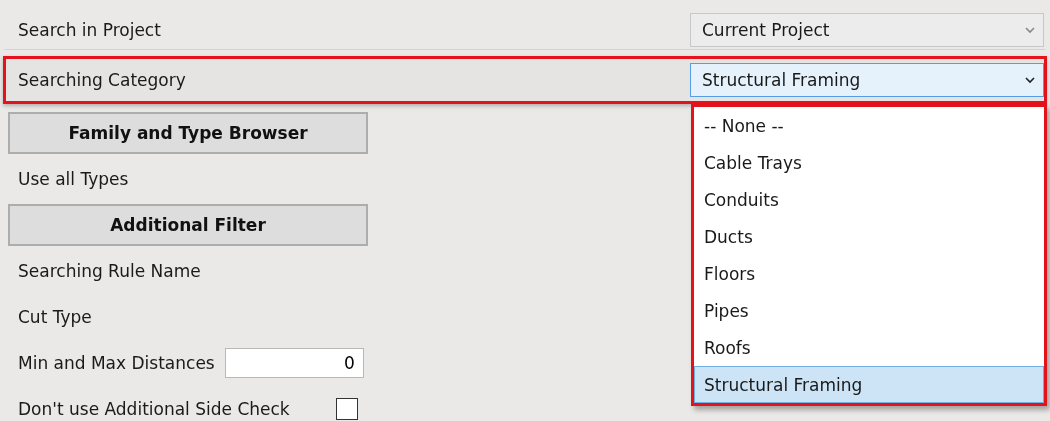 This screenshot has width=1050, height=421. Describe the element at coordinates (154, 409) in the screenshot. I see `checkbox-label: Don't use Additional Side Check` at that location.